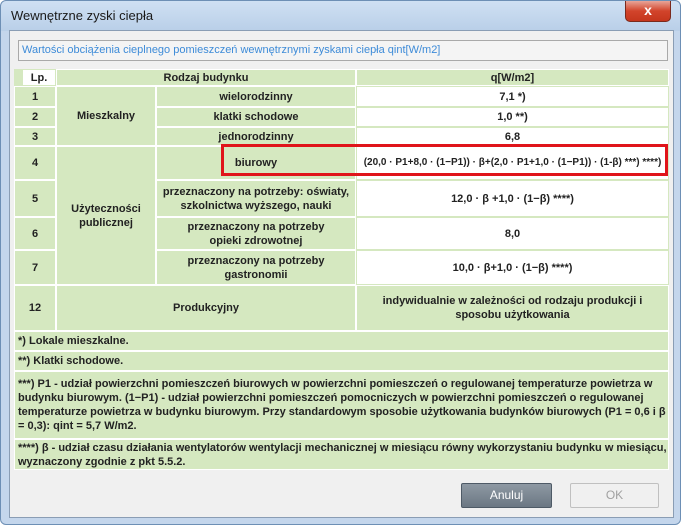 This screenshot has width=681, height=525. Describe the element at coordinates (206, 308) in the screenshot. I see `subtype-cell: Produkcyjny` at that location.